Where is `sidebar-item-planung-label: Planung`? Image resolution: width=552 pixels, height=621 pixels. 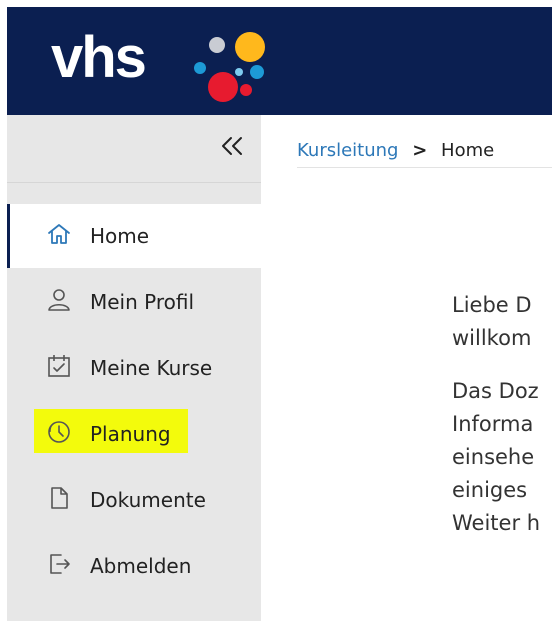
sidebar-item-planung-label: Planung is located at coordinates (130, 434).